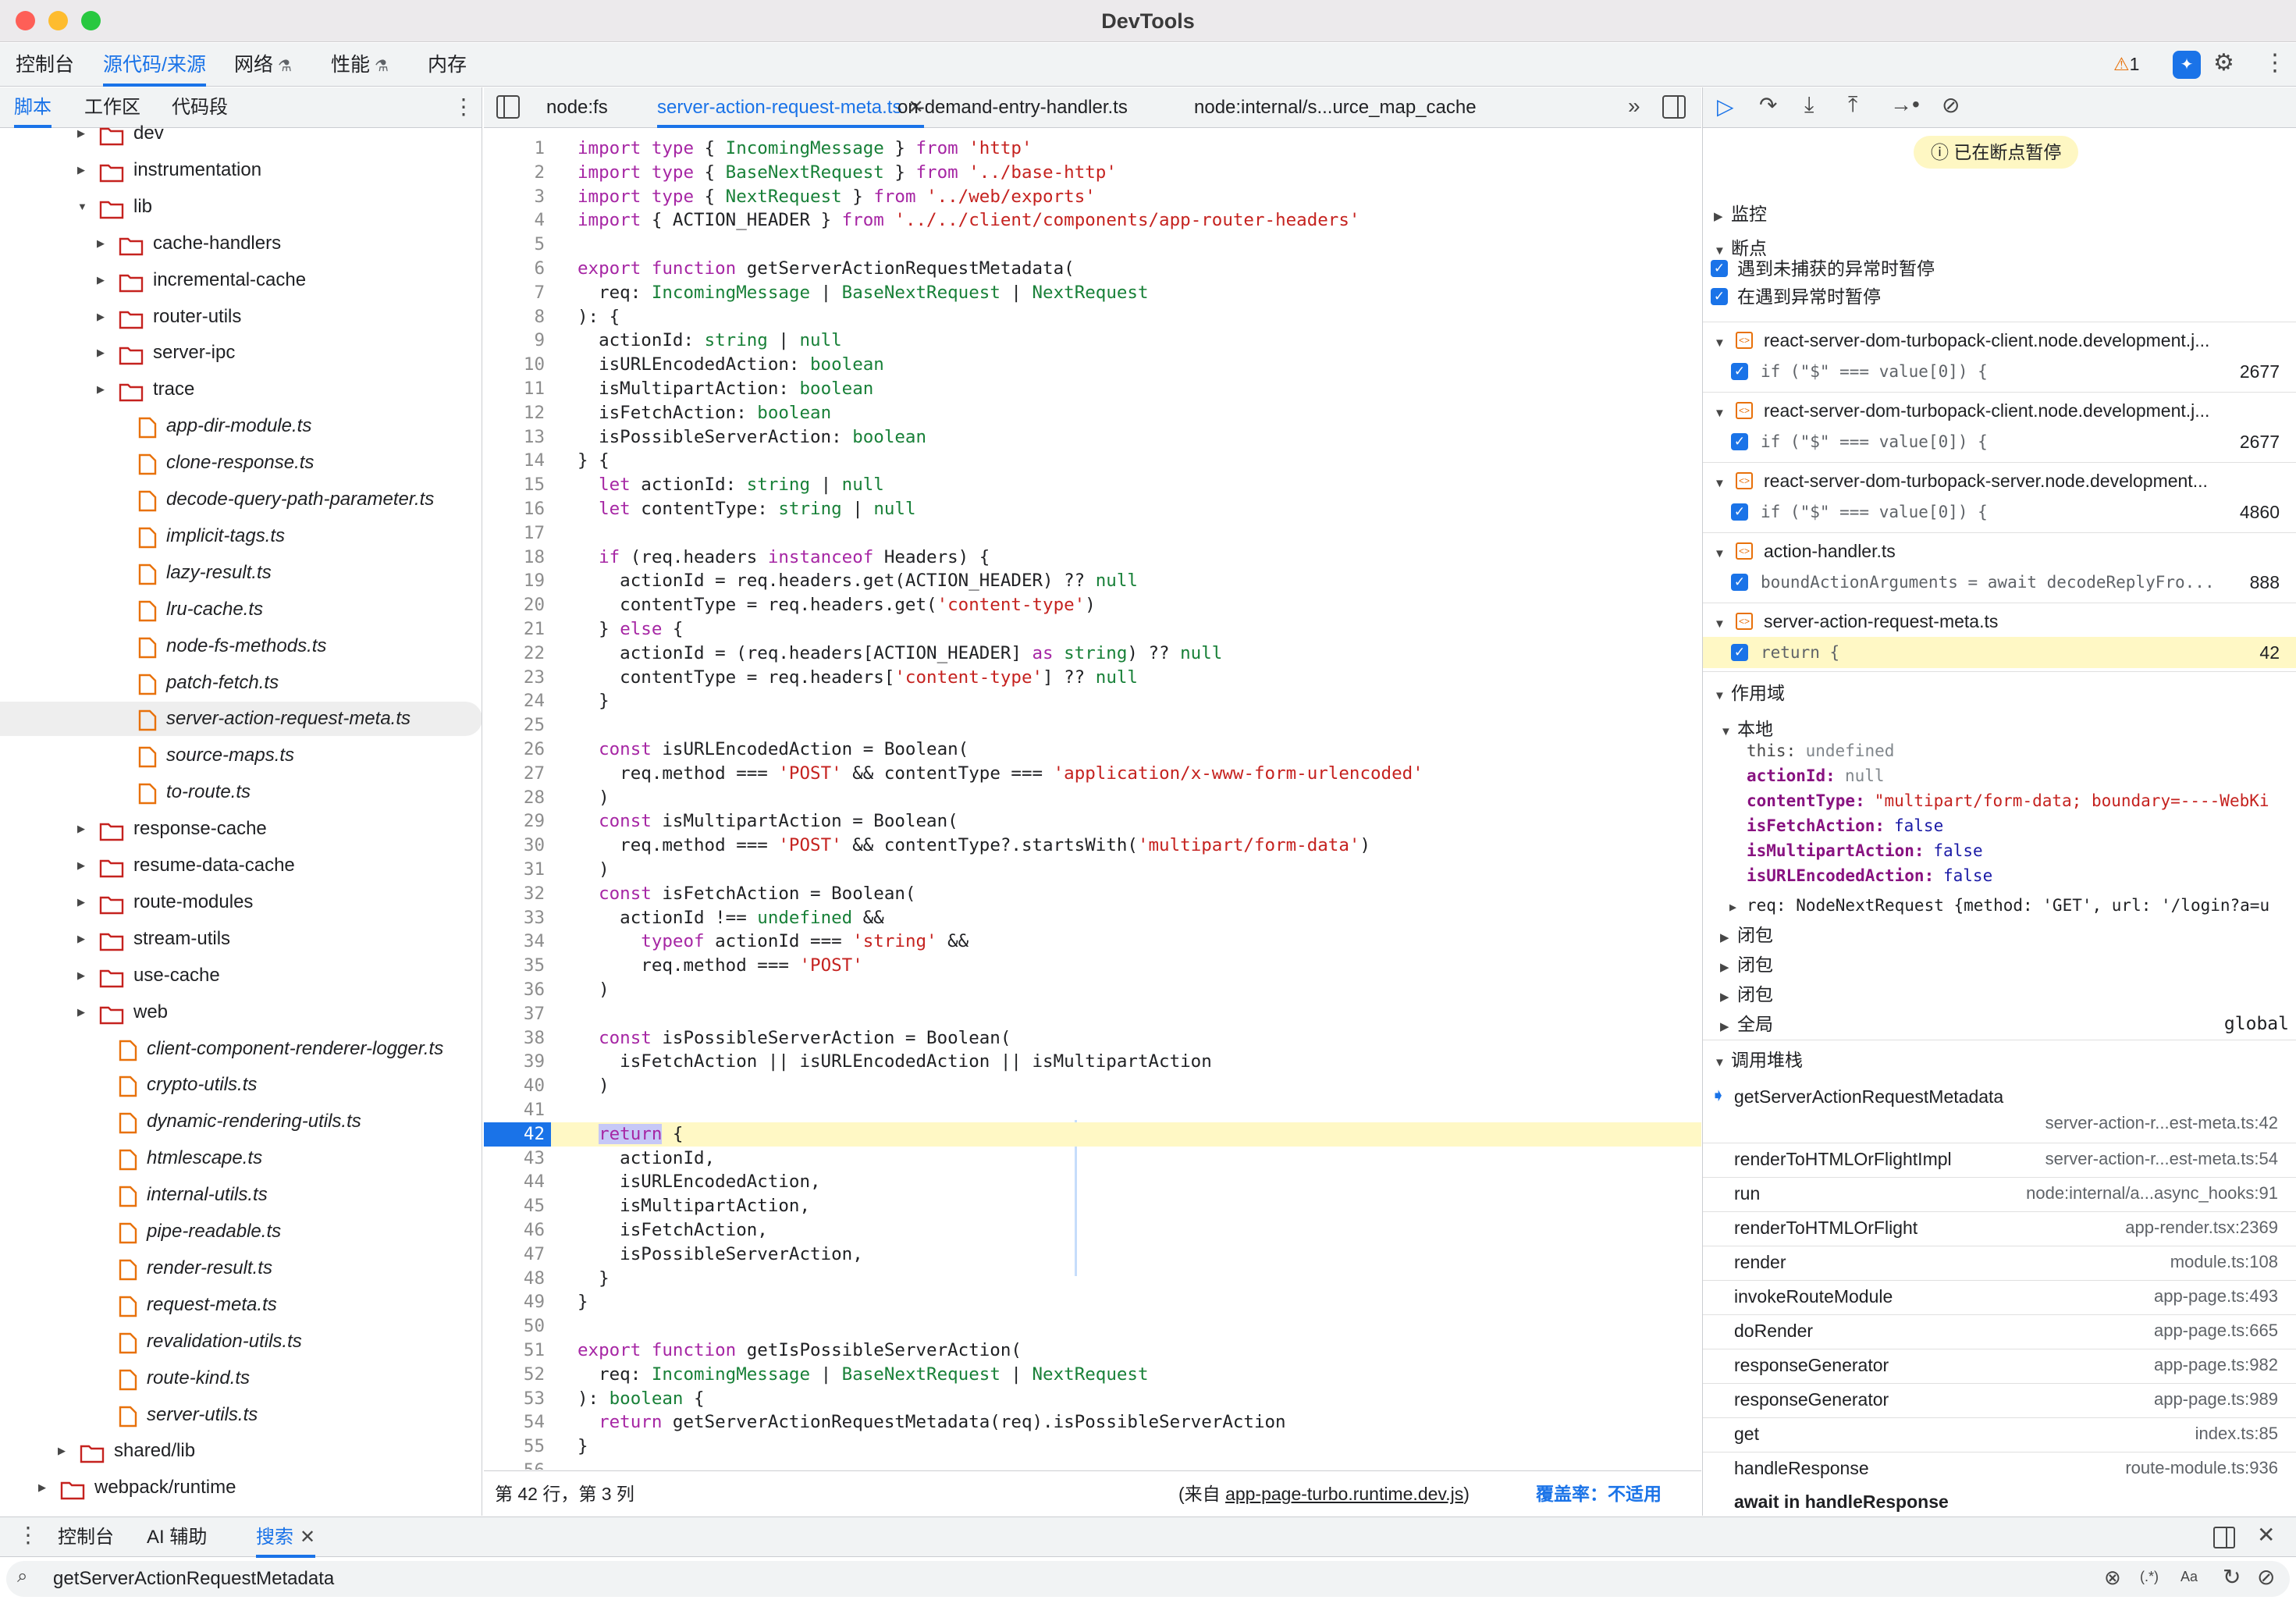 This screenshot has height=1600, width=2296. I want to click on call-frame: doRender app-page.ts:665, so click(2000, 1331).